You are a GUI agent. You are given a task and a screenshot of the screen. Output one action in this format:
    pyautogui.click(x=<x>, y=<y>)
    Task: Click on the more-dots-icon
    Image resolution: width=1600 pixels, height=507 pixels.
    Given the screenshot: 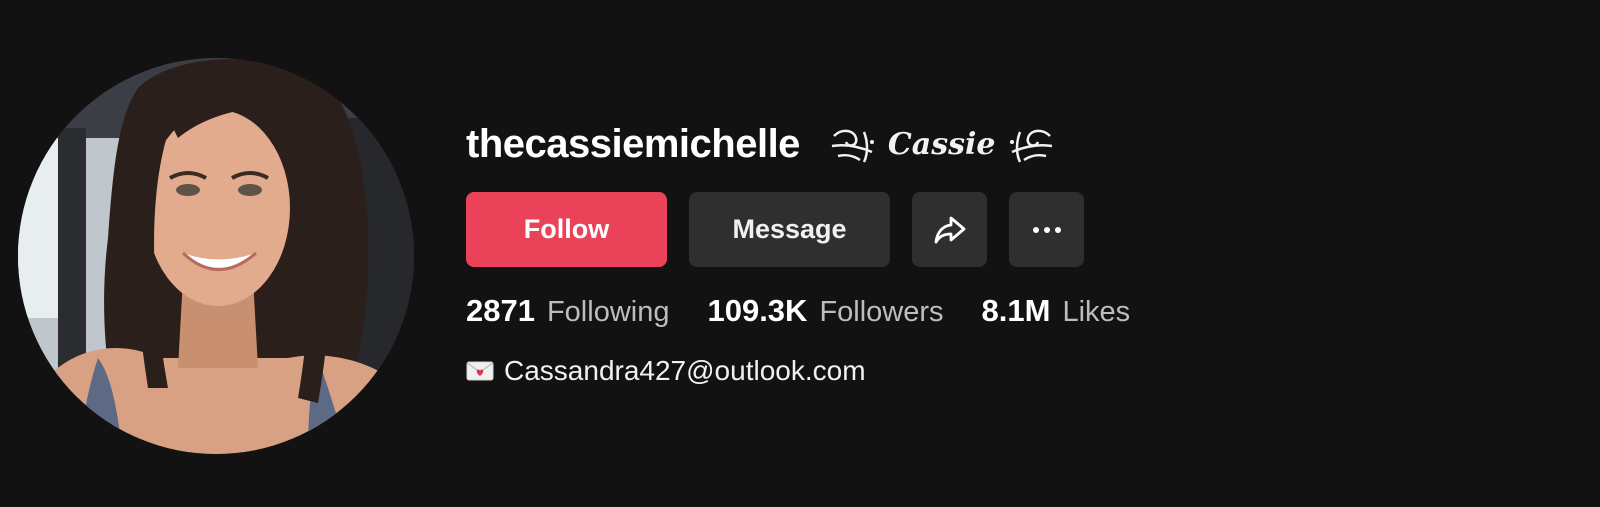 What is the action you would take?
    pyautogui.click(x=1046, y=229)
    